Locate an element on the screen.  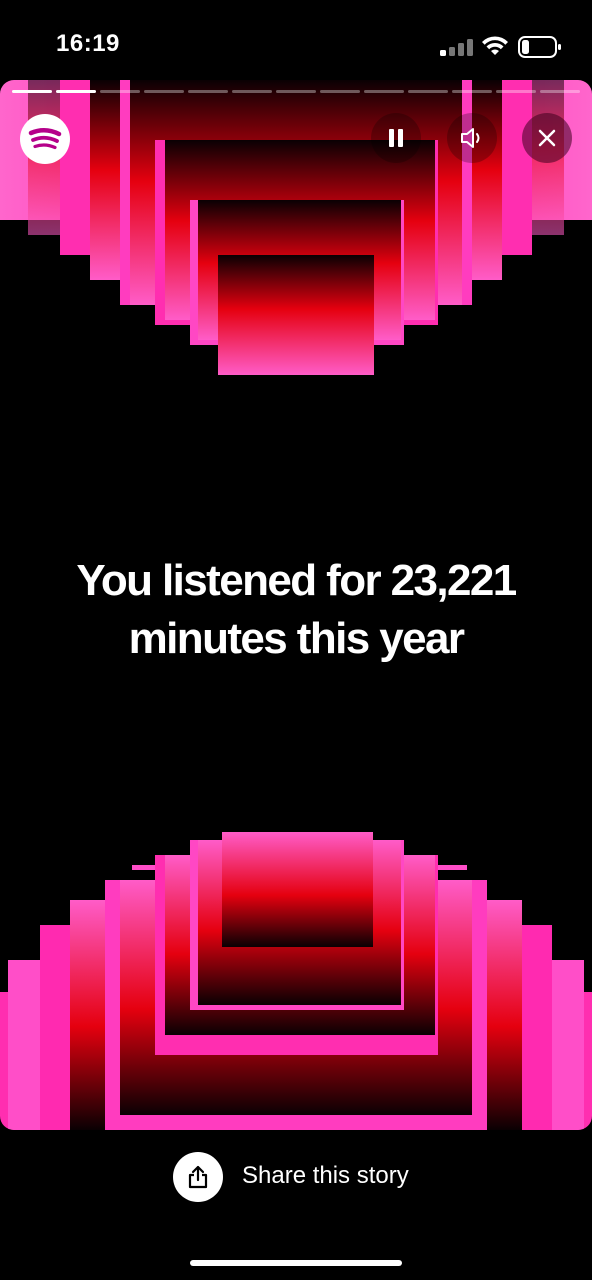
headline-line-1: You listened for 23,221 is located at coordinates (296, 580).